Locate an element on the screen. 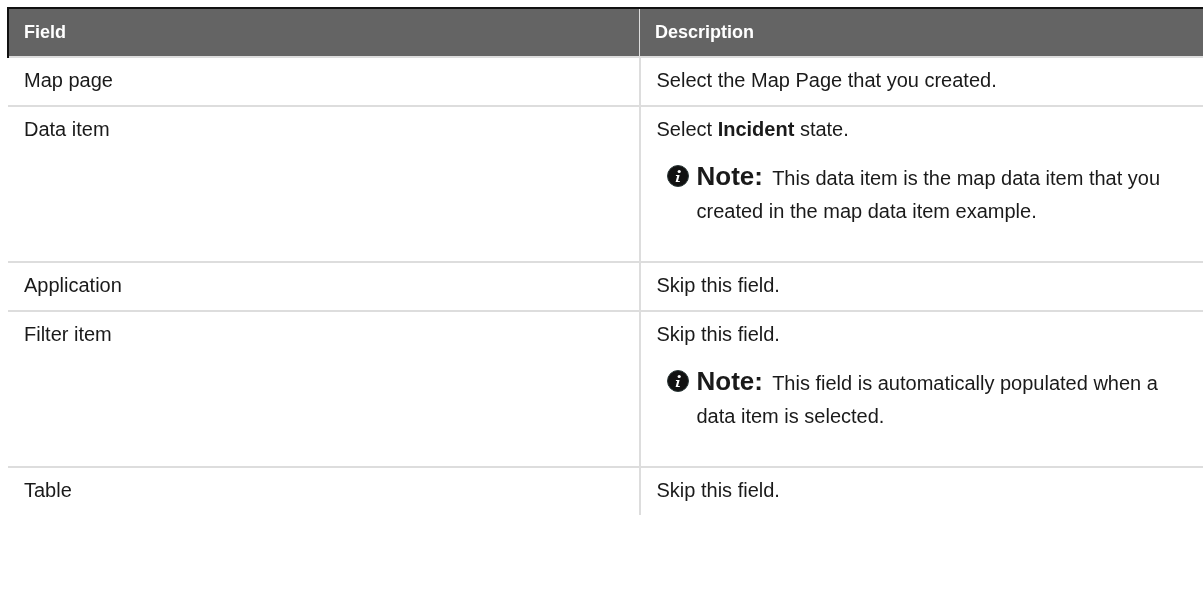  description-text: Select the Map Page that you created. is located at coordinates (827, 80).